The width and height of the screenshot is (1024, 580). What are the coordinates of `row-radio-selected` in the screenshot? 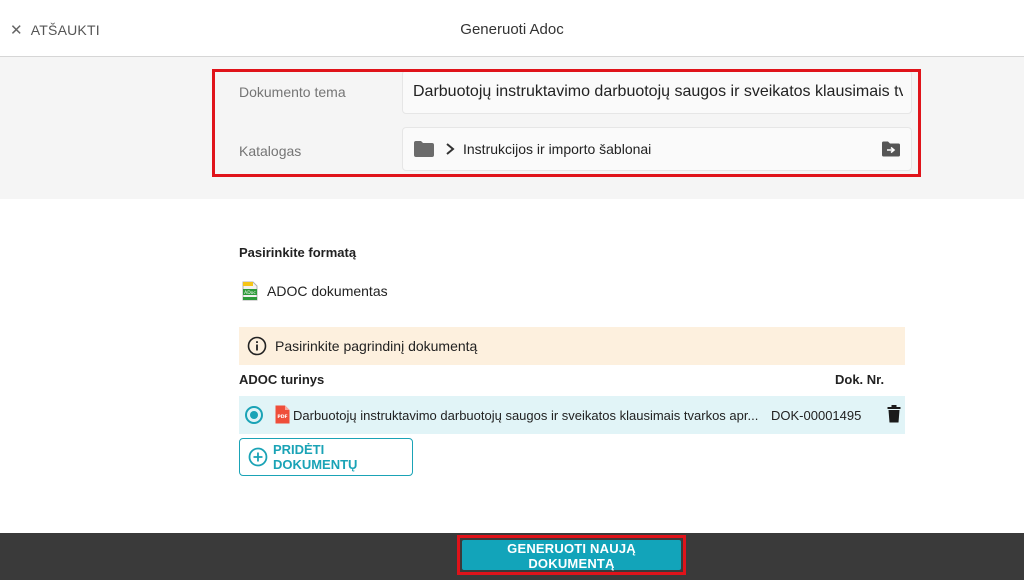 It's located at (254, 415).